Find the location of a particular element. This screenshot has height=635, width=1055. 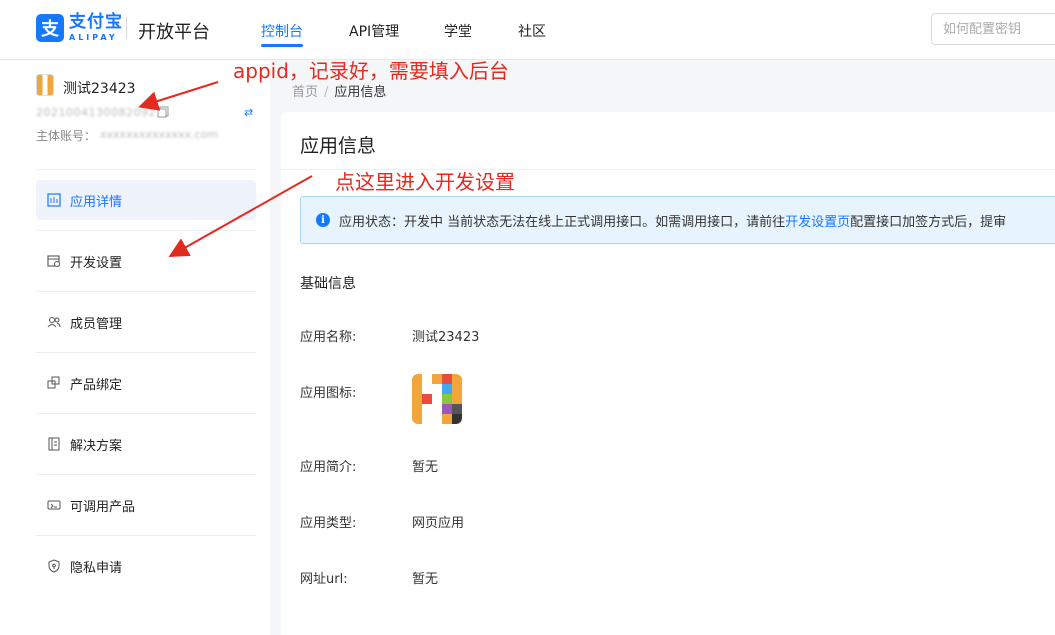

callable-products-icon is located at coordinates (54, 505).